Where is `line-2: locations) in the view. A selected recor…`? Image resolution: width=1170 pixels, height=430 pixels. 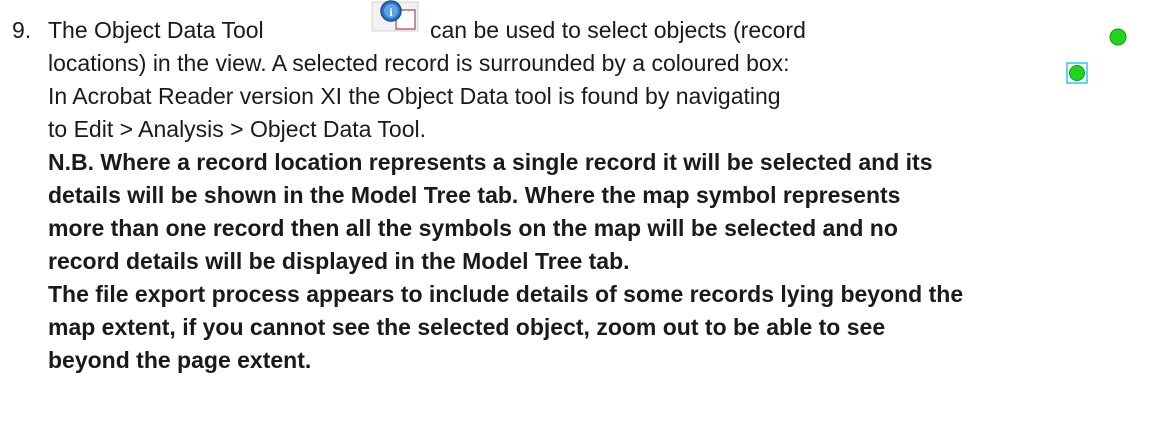 line-2: locations) in the view. A selected recor… is located at coordinates (419, 63).